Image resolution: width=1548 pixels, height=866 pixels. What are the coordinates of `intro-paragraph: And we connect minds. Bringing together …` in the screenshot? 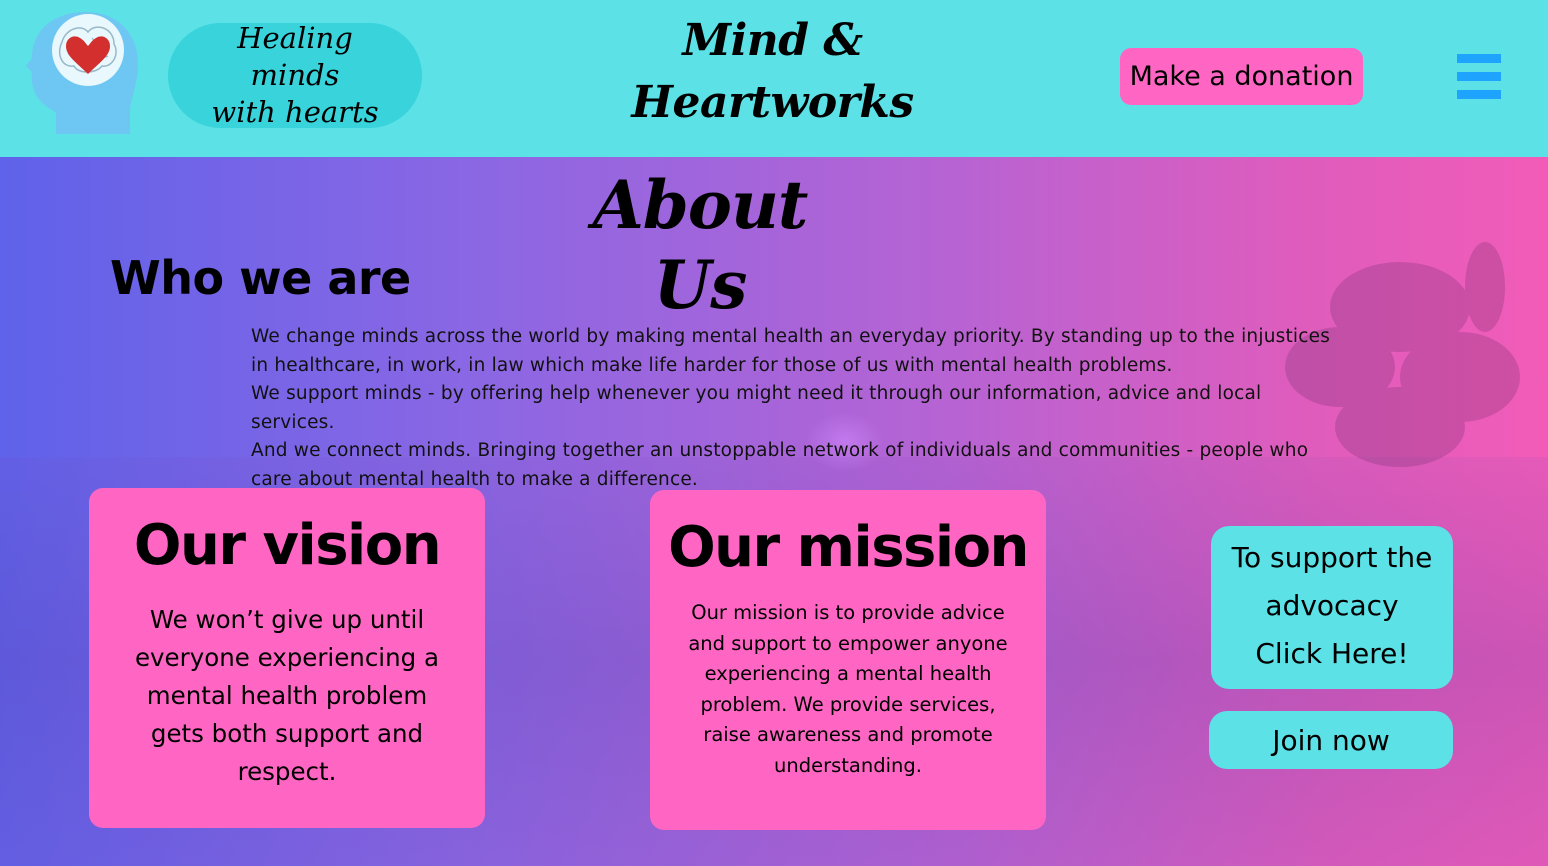 It's located at (780, 465).